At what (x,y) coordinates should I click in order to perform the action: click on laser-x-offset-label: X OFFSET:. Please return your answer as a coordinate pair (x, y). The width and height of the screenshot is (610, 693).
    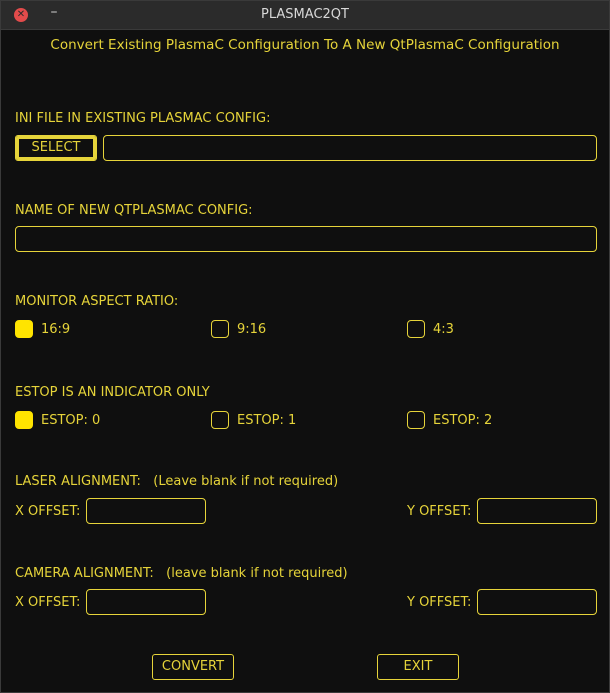
    Looking at the image, I should click on (48, 511).